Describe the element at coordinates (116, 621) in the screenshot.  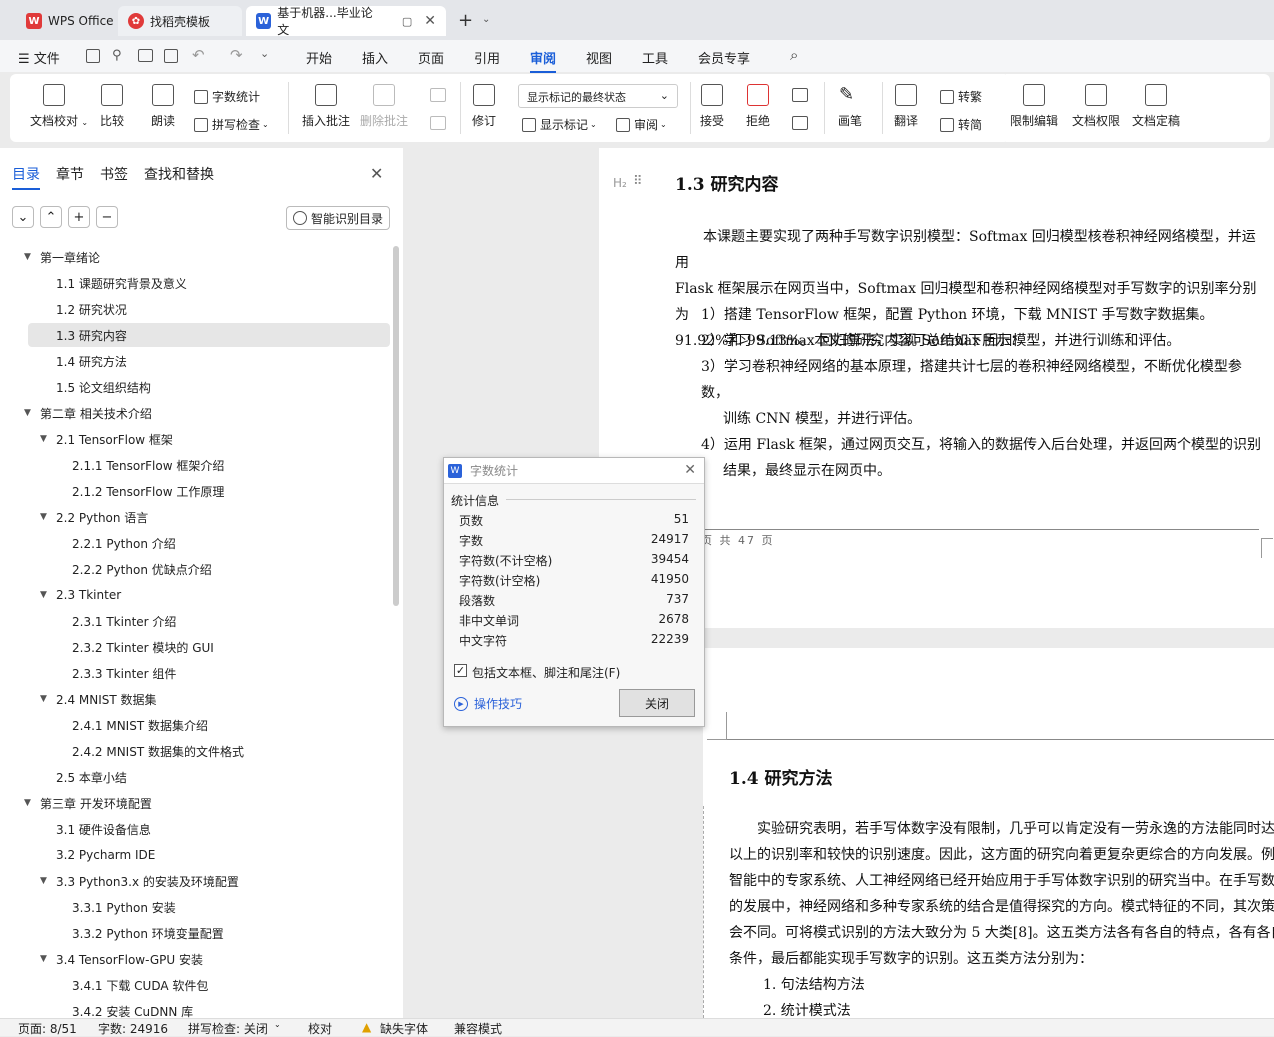
I see `toc-item: 2.3.1 Tkinter 介绍` at that location.